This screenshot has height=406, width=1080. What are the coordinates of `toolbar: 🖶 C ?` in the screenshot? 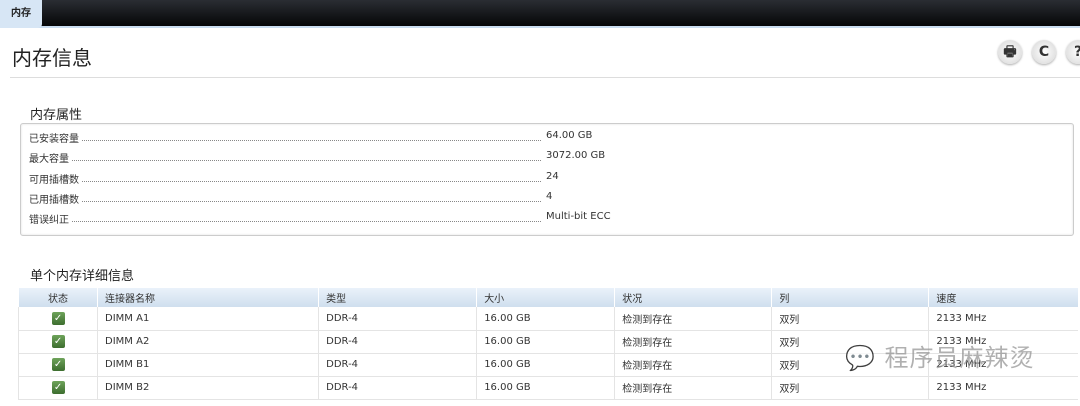 It's located at (1039, 52).